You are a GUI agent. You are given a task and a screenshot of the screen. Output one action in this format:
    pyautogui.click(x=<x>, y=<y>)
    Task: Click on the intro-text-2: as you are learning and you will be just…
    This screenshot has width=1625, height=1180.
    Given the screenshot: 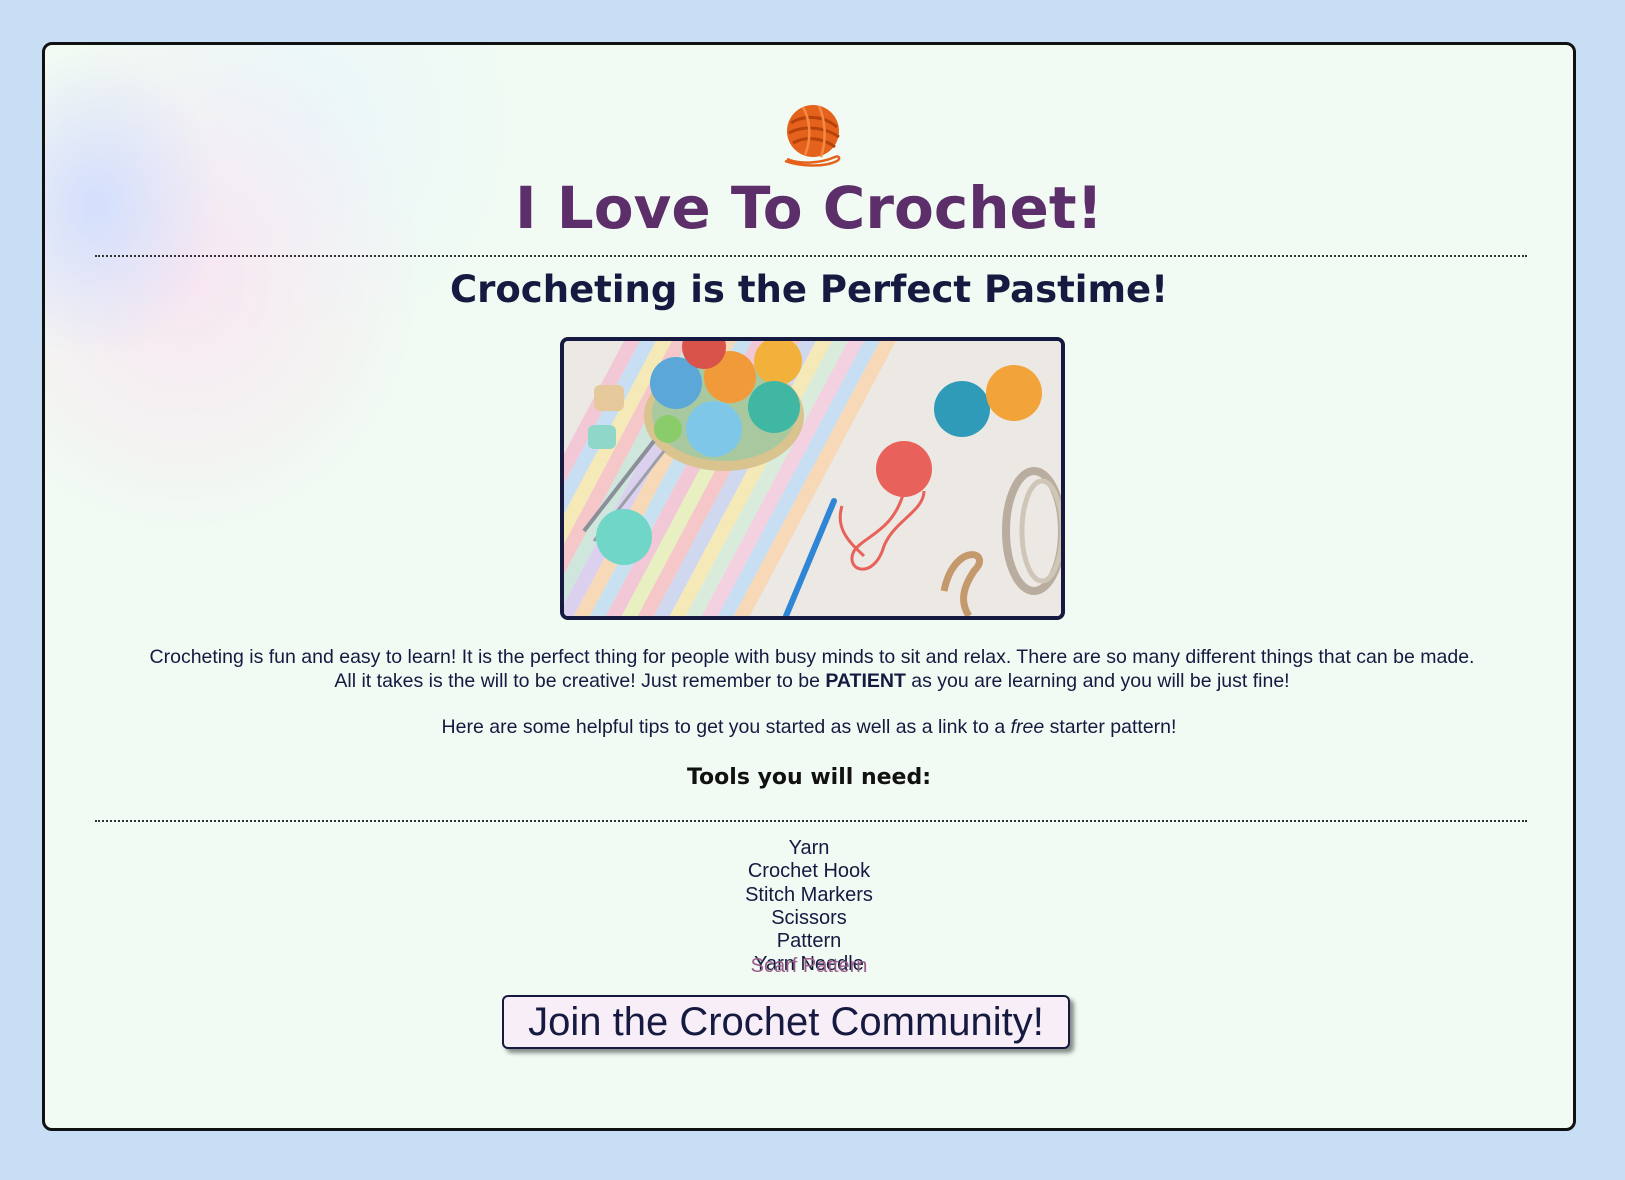 What is the action you would take?
    pyautogui.click(x=1097, y=681)
    